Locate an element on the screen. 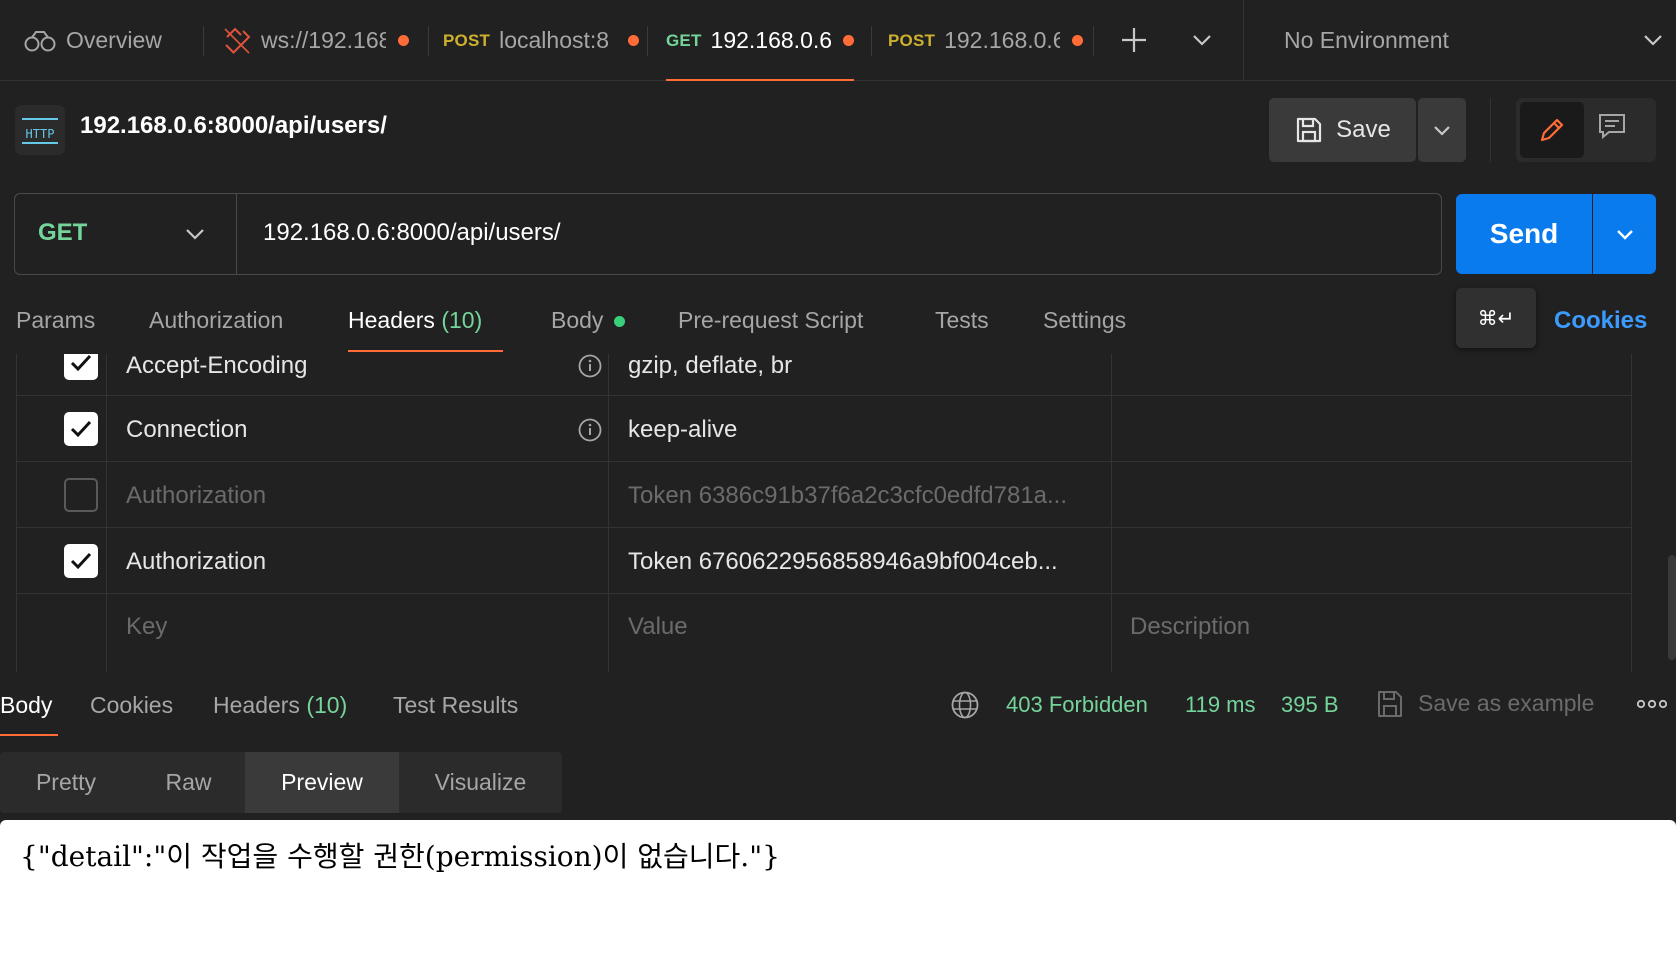 The height and width of the screenshot is (976, 1676). response-time: 119 ms is located at coordinates (1220, 705).